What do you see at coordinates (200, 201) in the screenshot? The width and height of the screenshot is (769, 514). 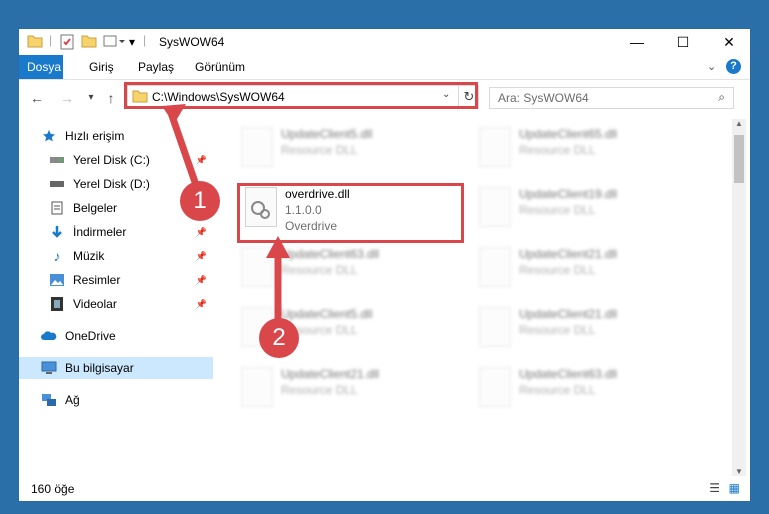 I see `step-badge-1: 1` at bounding box center [200, 201].